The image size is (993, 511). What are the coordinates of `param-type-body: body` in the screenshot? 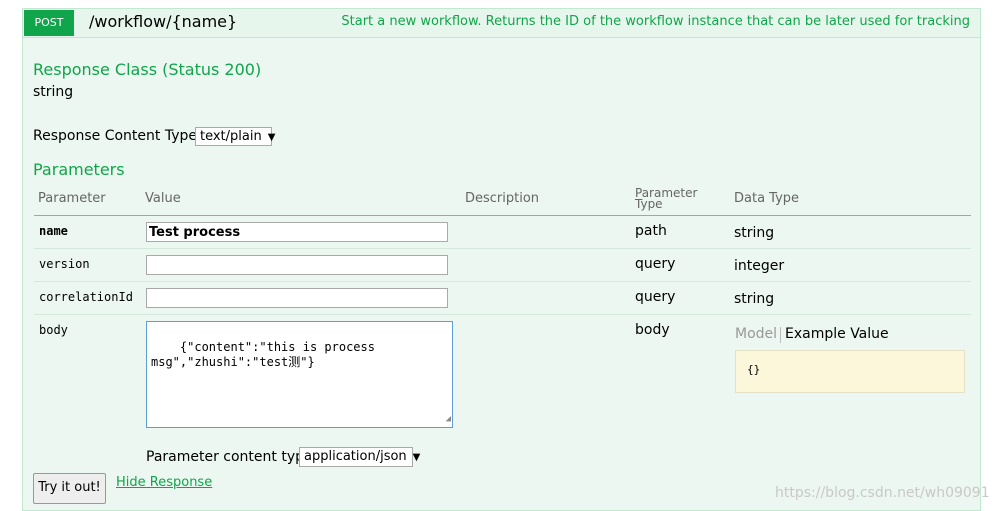 It's located at (652, 330).